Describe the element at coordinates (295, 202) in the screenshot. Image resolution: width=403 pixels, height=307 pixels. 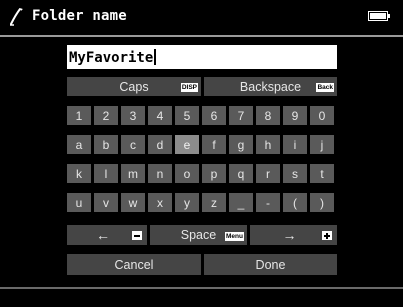
I see `key-(: (` at that location.